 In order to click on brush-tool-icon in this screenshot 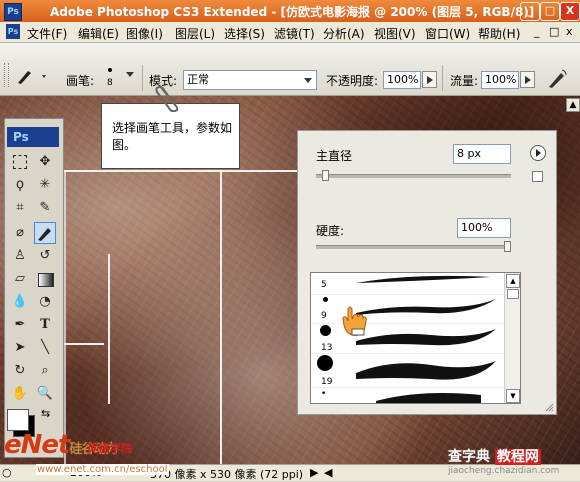, I will do `click(45, 233)`.